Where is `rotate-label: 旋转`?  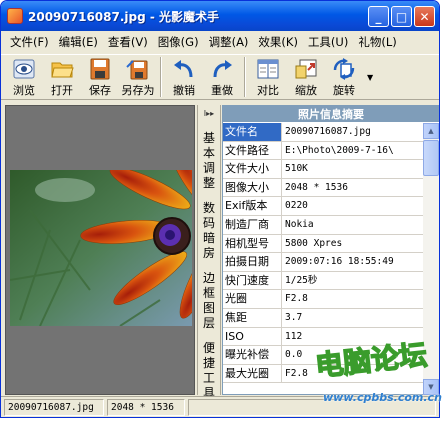
rotate-label: 旋转 is located at coordinates (344, 90).